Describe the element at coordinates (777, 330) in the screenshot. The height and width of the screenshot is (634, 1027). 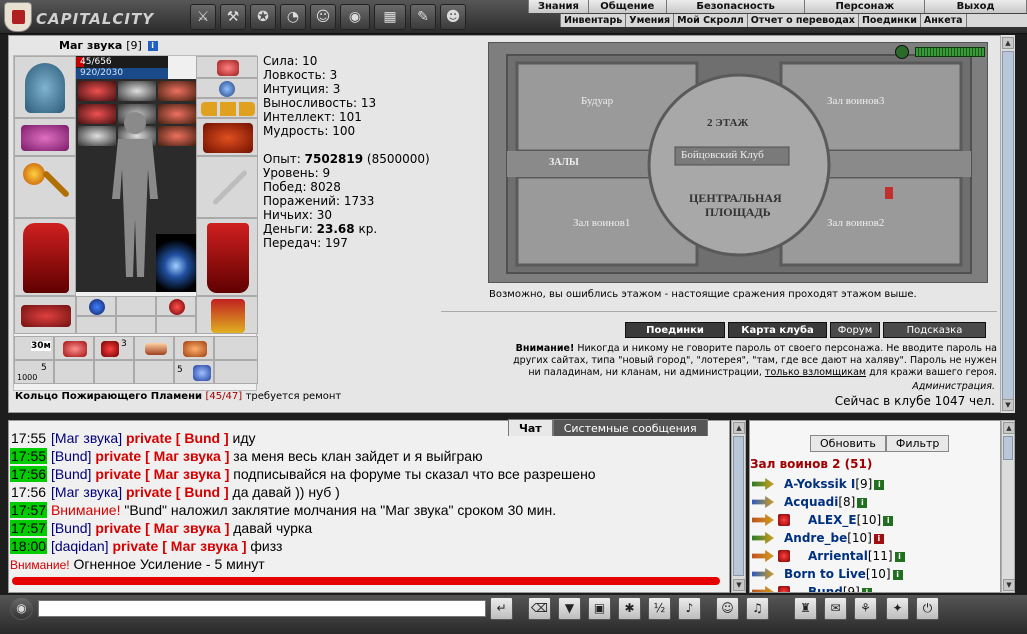
I see `club-map-button: Карта клуба` at that location.